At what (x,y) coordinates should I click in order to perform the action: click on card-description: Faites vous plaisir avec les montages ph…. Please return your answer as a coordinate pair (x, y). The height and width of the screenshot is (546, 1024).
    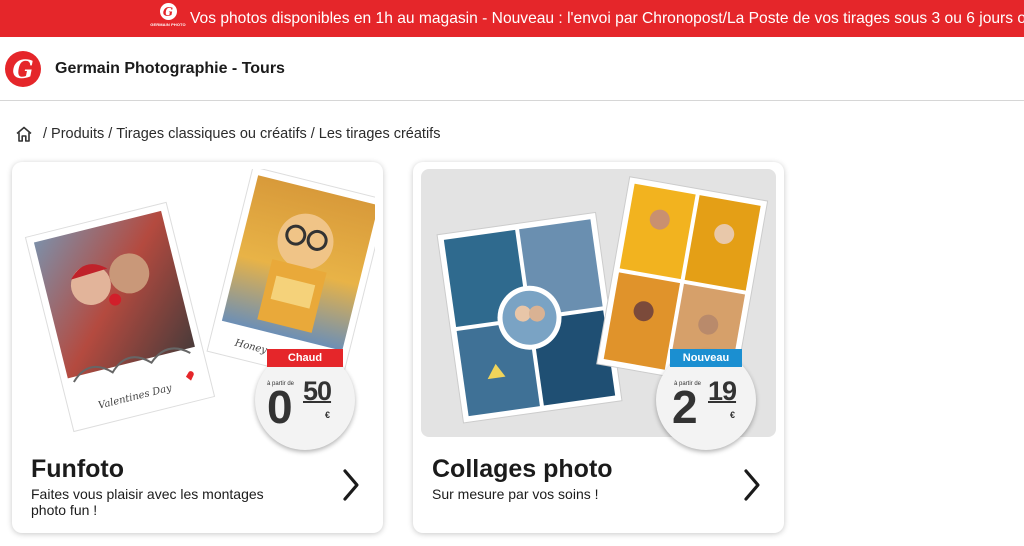
    Looking at the image, I should click on (147, 502).